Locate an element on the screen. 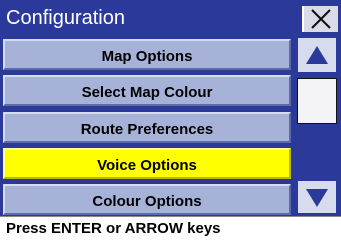 The width and height of the screenshot is (341, 240). menu-item-select-map-colour: Select Map Colour is located at coordinates (147, 90).